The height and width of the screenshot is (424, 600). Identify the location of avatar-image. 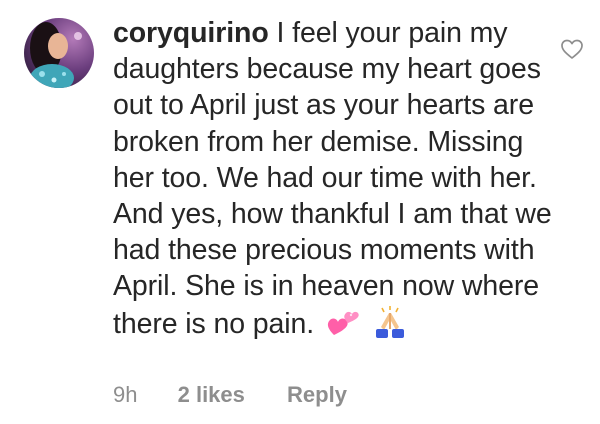
(59, 53).